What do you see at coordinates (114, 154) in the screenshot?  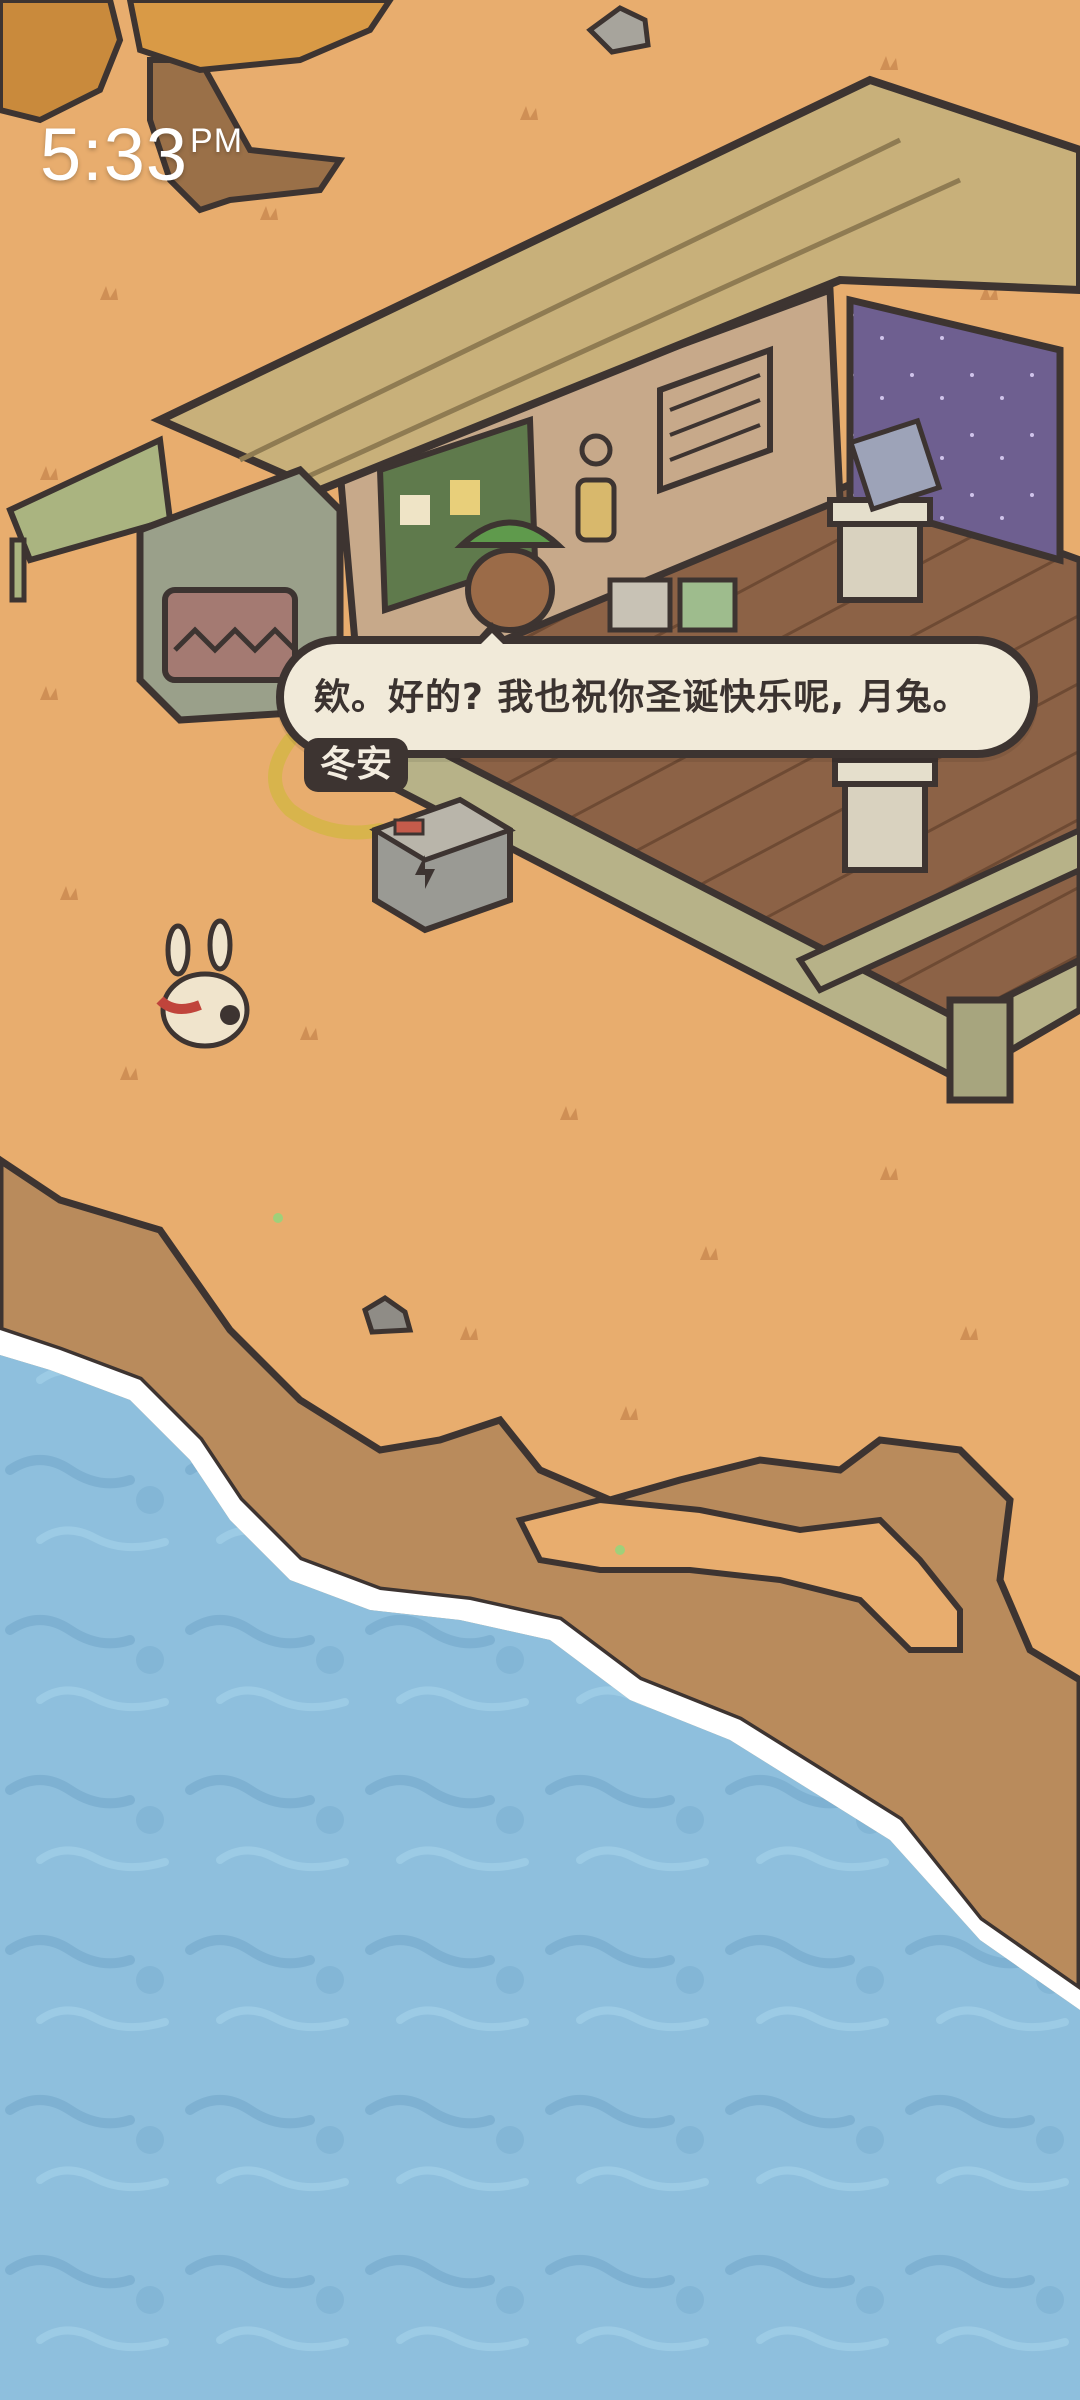 I see `clock-time: 5:33` at bounding box center [114, 154].